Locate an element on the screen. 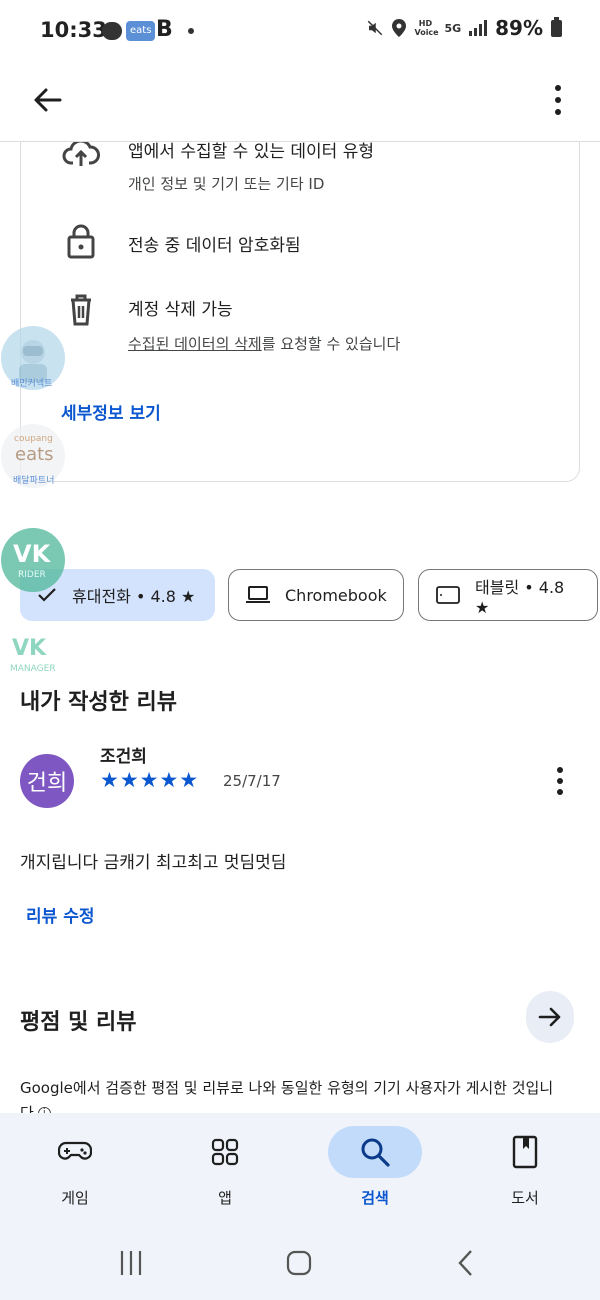 The width and height of the screenshot is (600, 1300). chevron-left-icon is located at coordinates (465, 1263).